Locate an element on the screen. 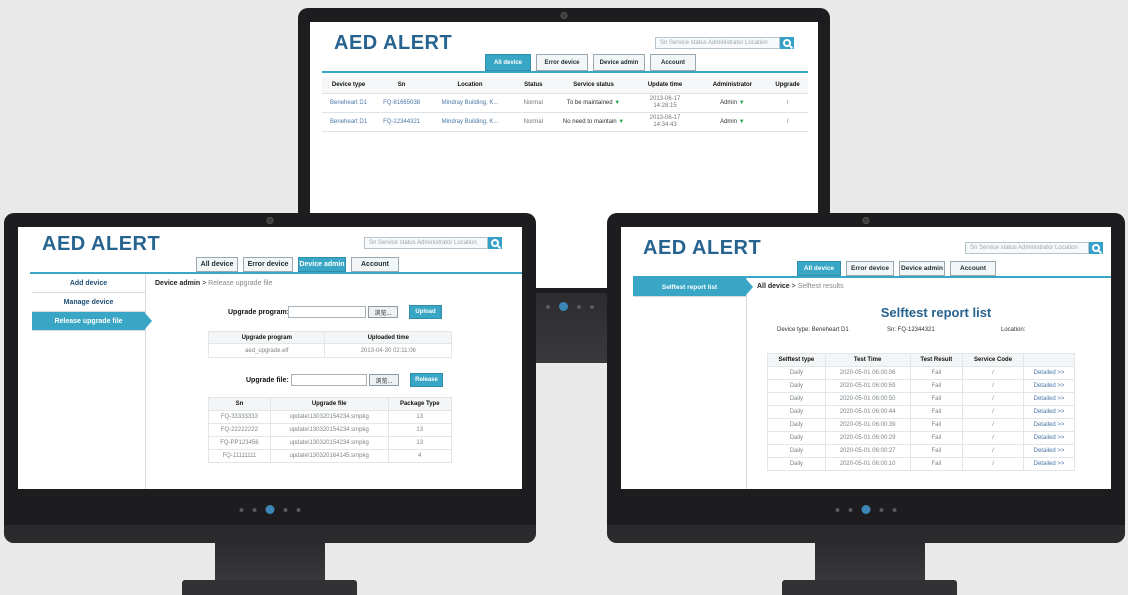  column-header: Upgrade is located at coordinates (787, 85).